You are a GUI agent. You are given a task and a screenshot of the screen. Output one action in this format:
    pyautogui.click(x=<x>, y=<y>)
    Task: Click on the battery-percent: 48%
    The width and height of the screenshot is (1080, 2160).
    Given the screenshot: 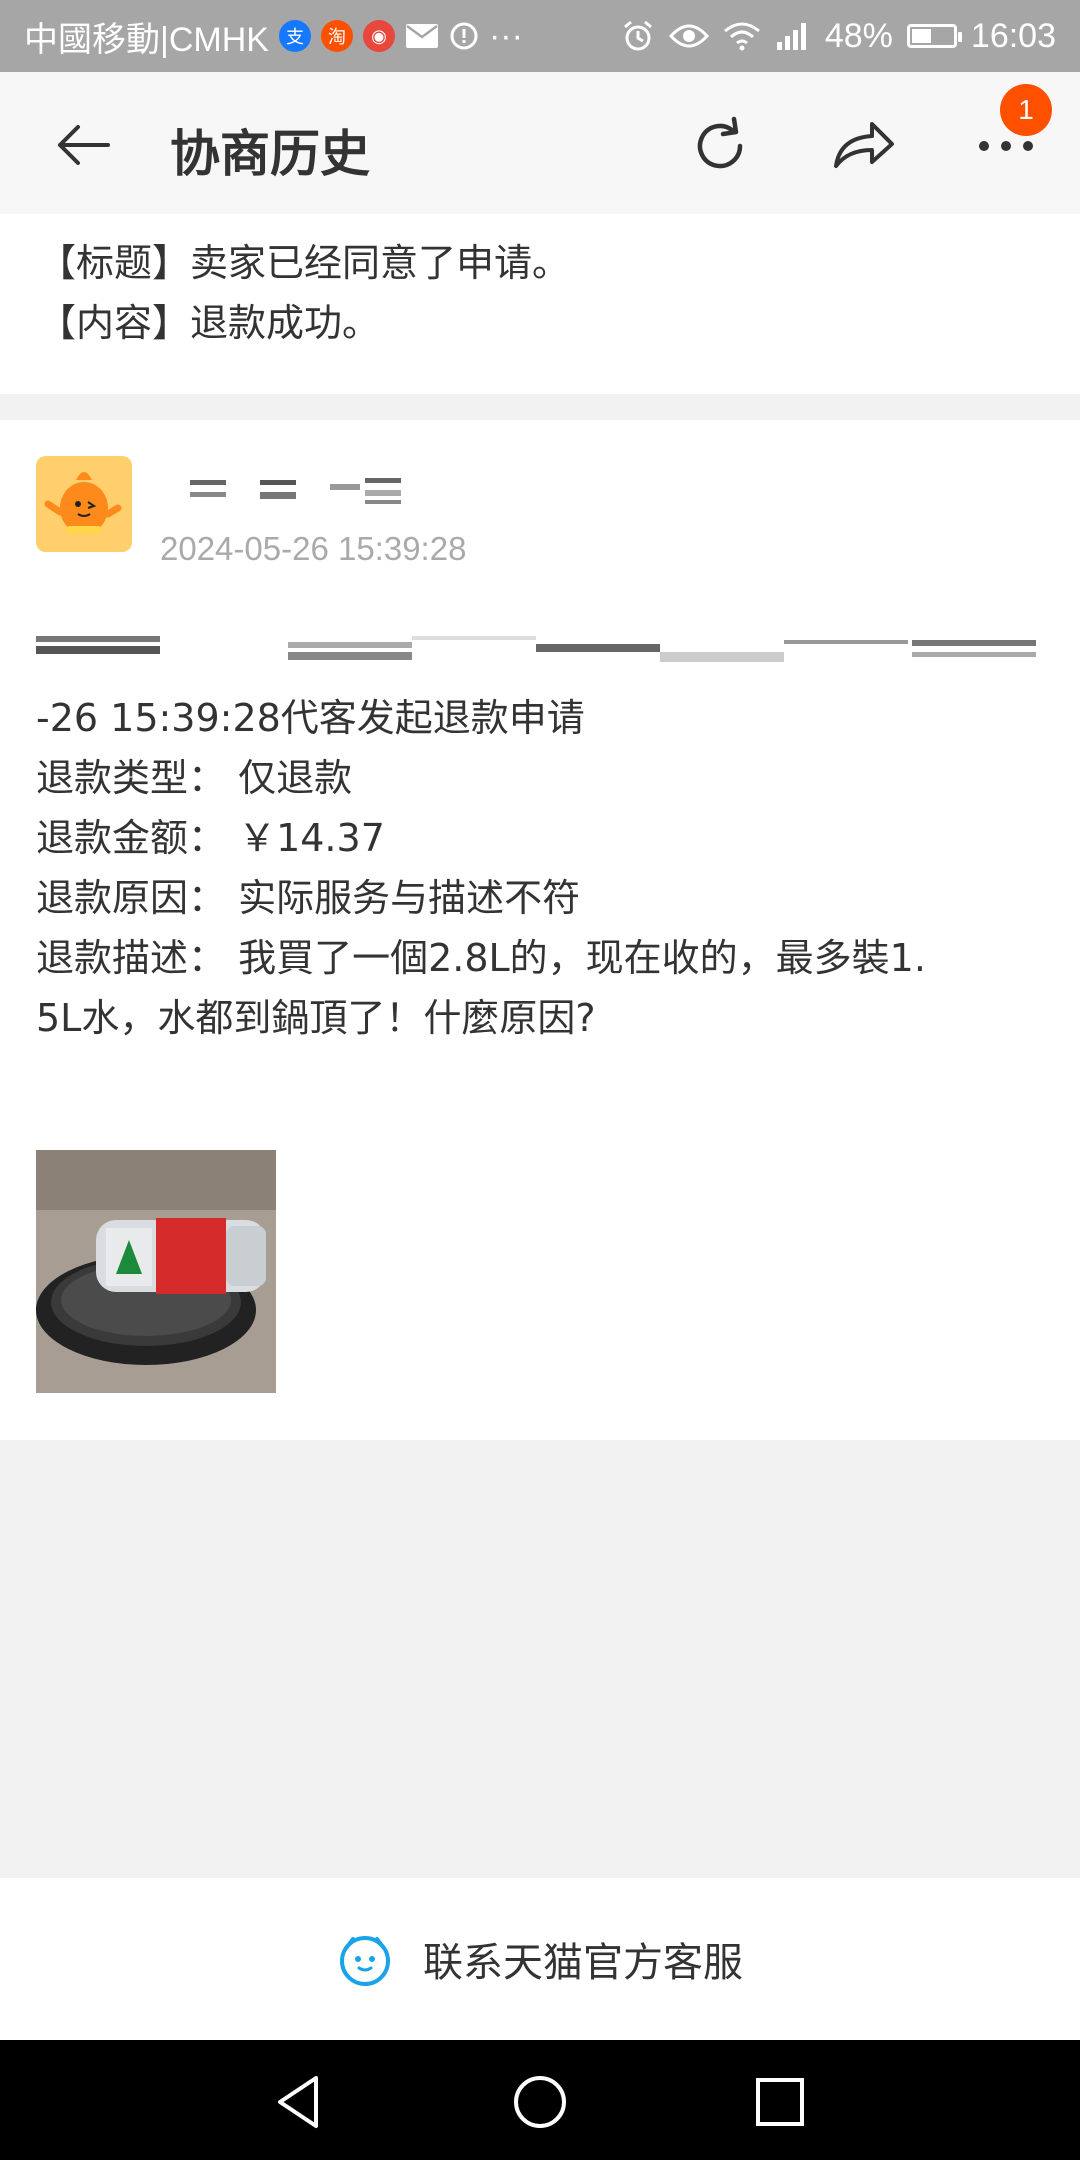 What is the action you would take?
    pyautogui.click(x=858, y=35)
    